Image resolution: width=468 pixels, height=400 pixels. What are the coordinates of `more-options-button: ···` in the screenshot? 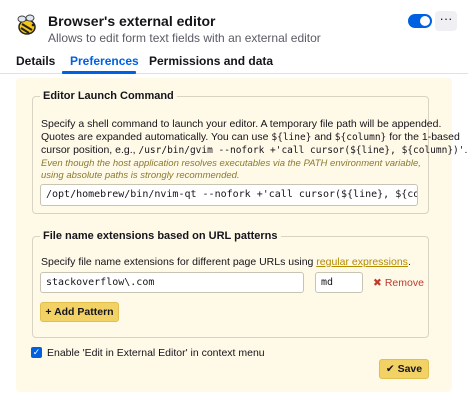 It's located at (446, 21).